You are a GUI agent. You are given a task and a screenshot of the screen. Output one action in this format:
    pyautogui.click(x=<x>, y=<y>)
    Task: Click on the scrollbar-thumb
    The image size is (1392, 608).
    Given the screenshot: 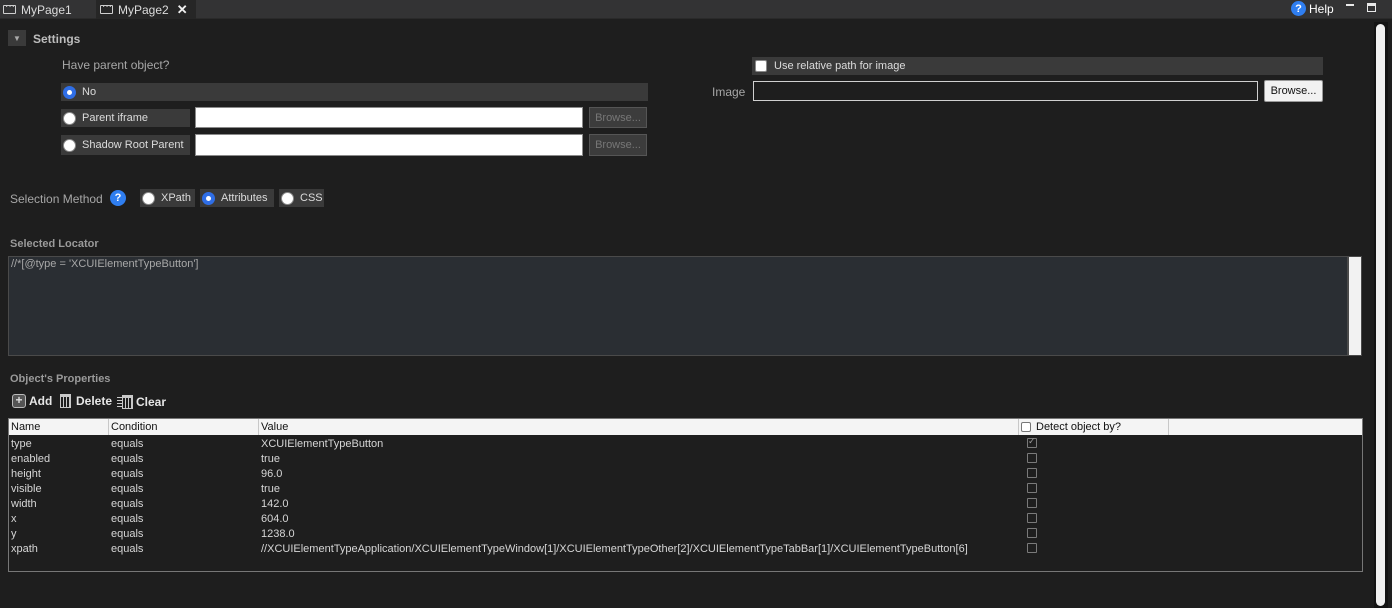 What is the action you would take?
    pyautogui.click(x=1380, y=315)
    